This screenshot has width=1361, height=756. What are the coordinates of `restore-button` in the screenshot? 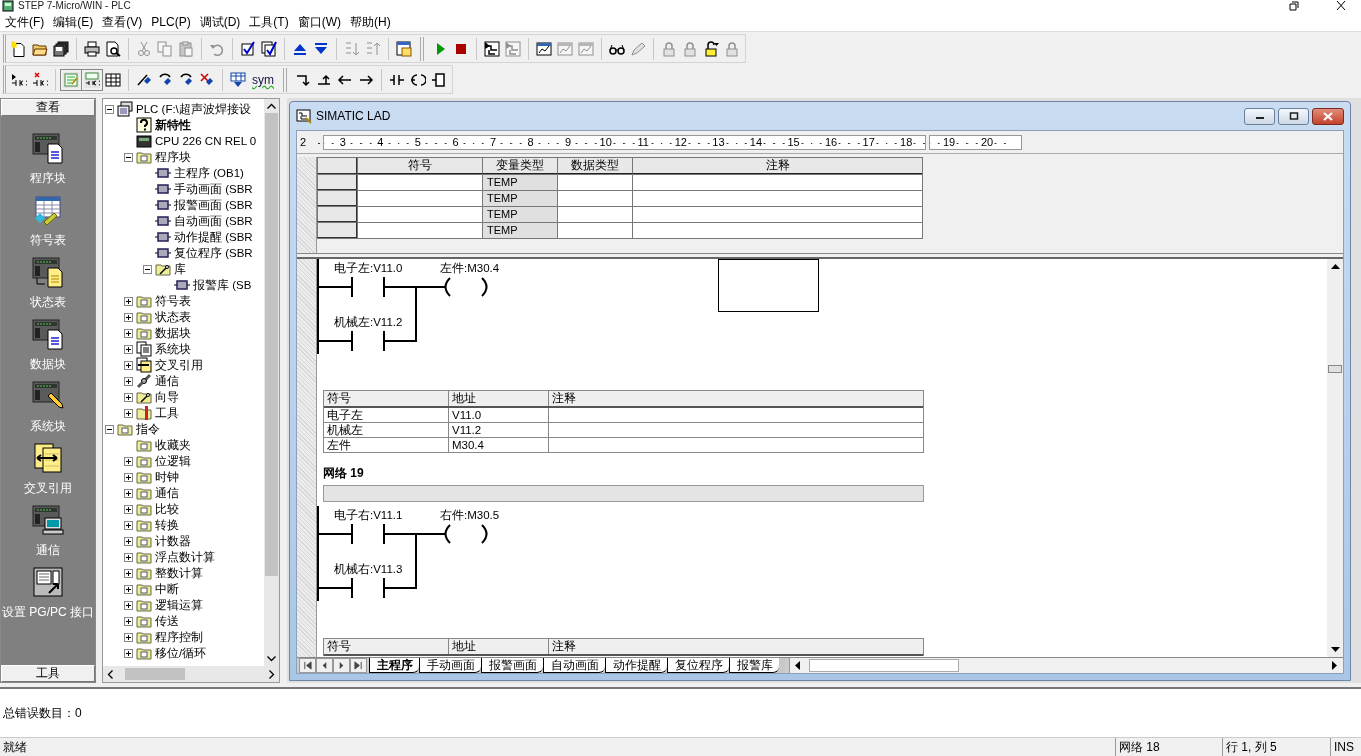 It's located at (1293, 116).